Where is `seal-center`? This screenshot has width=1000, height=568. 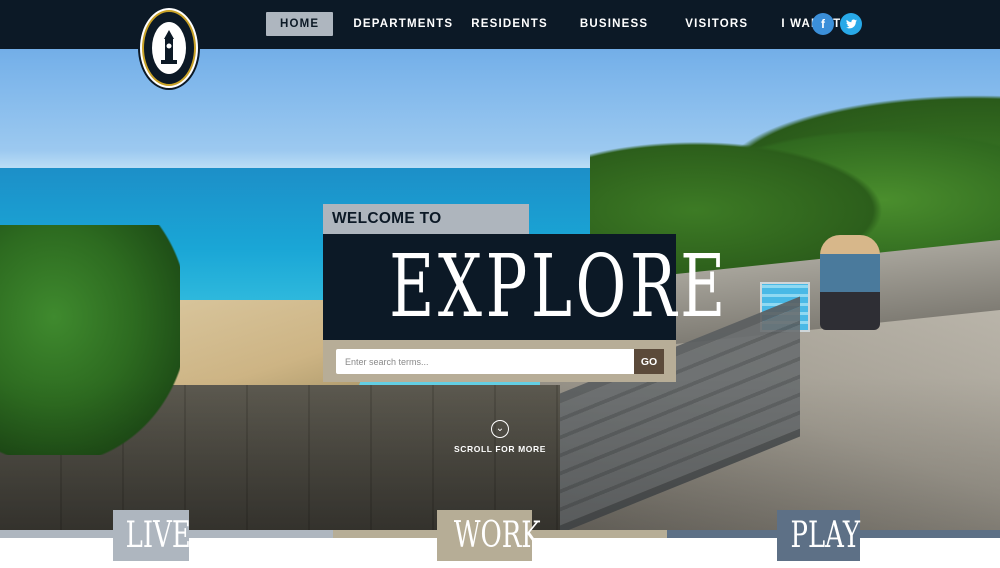 seal-center is located at coordinates (169, 48).